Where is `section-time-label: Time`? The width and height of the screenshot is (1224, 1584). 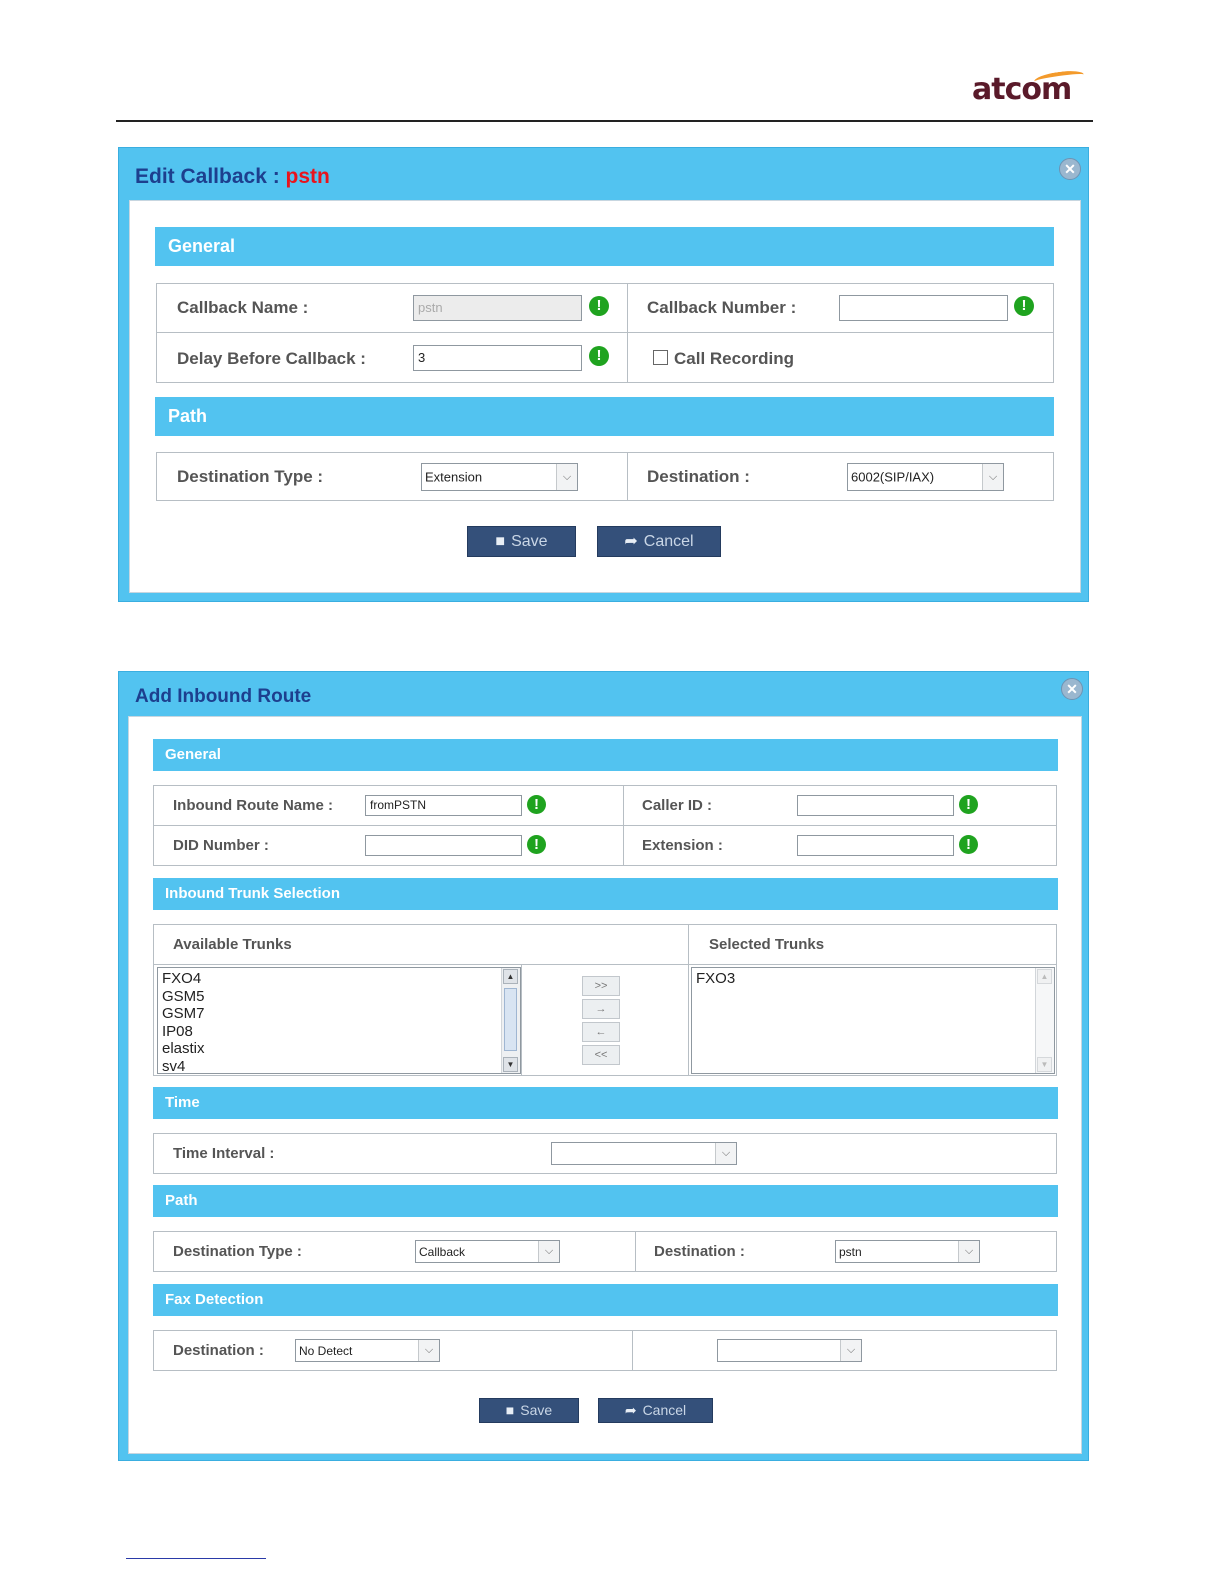 section-time-label: Time is located at coordinates (182, 1102).